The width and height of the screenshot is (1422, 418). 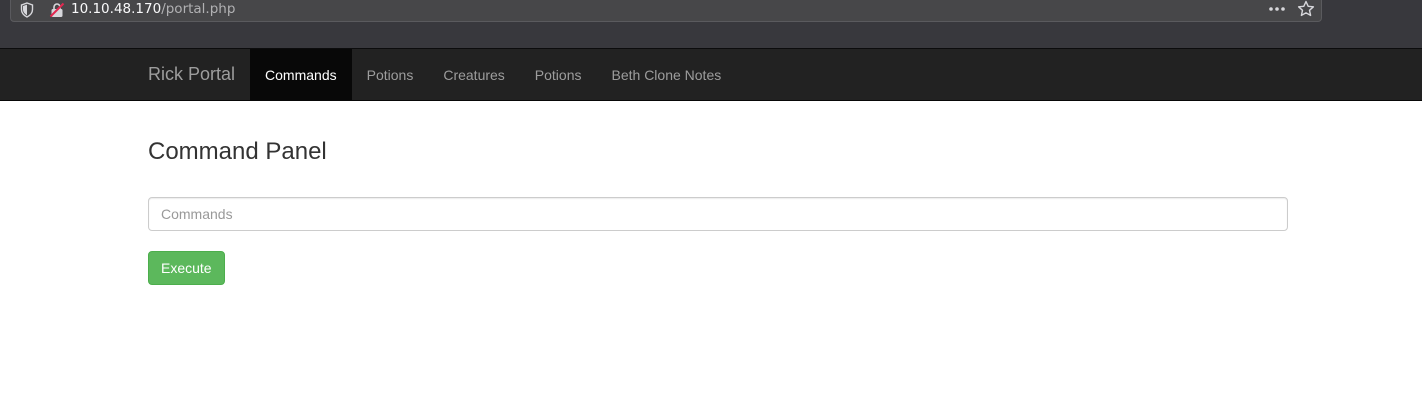 I want to click on nav-item-commands: Commands, so click(x=301, y=74).